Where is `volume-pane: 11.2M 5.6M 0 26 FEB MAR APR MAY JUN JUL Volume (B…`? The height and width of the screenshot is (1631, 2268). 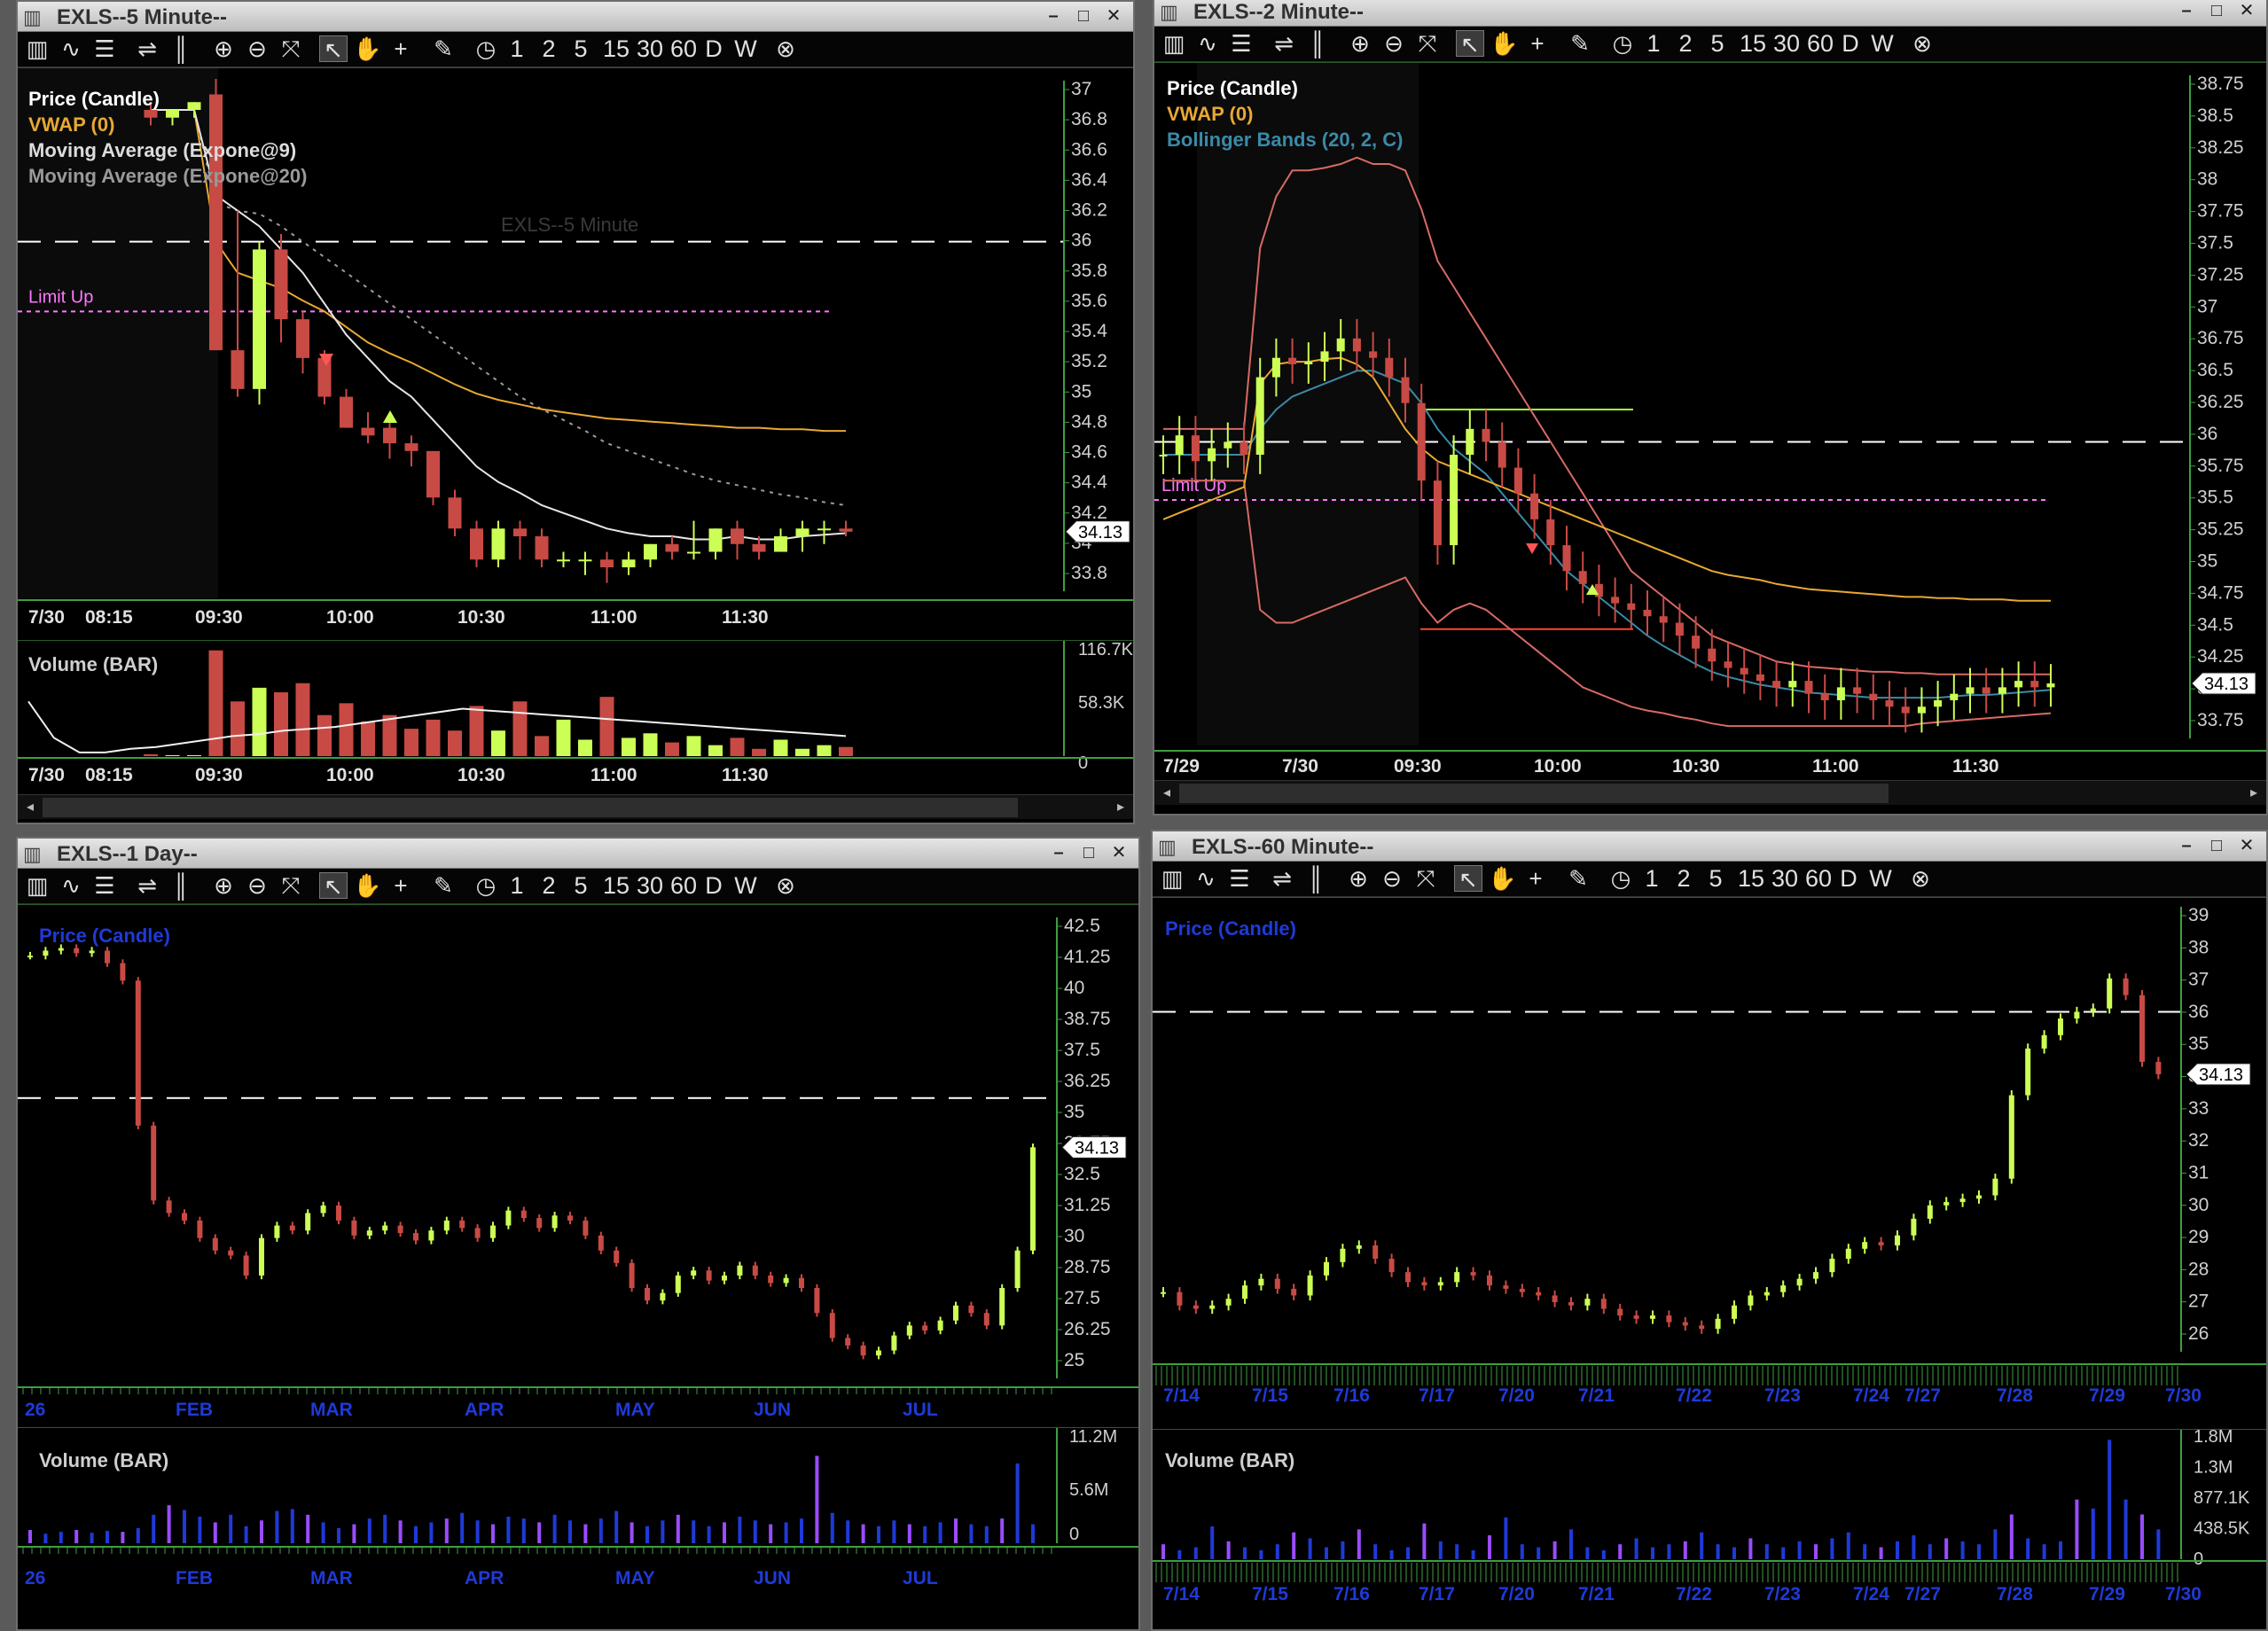
volume-pane: 11.2M 5.6M 0 26 FEB MAR APR MAY JUN JUL Volume (B… is located at coordinates (578, 1528).